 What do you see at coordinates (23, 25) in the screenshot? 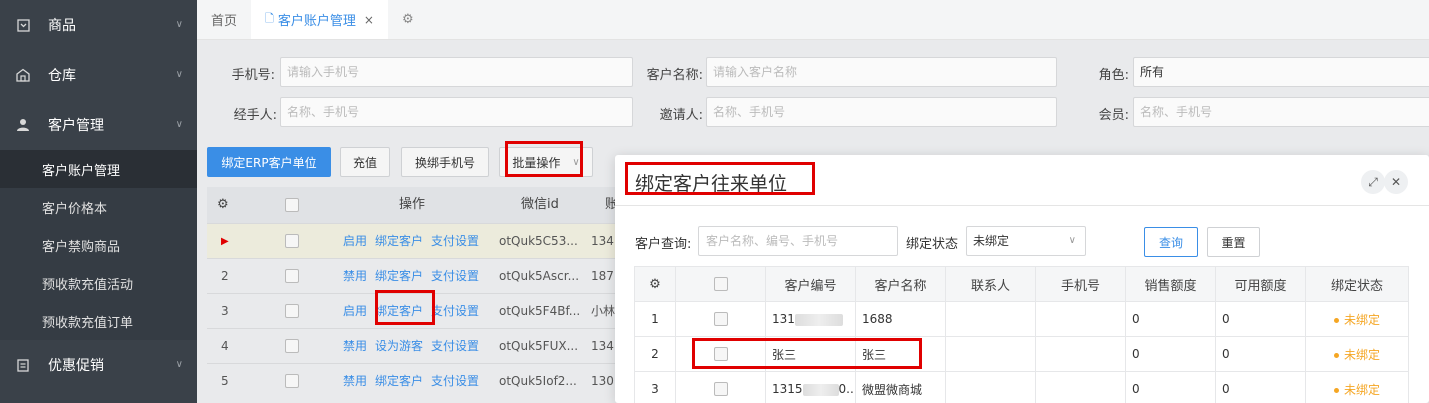
I see `goods-icon` at bounding box center [23, 25].